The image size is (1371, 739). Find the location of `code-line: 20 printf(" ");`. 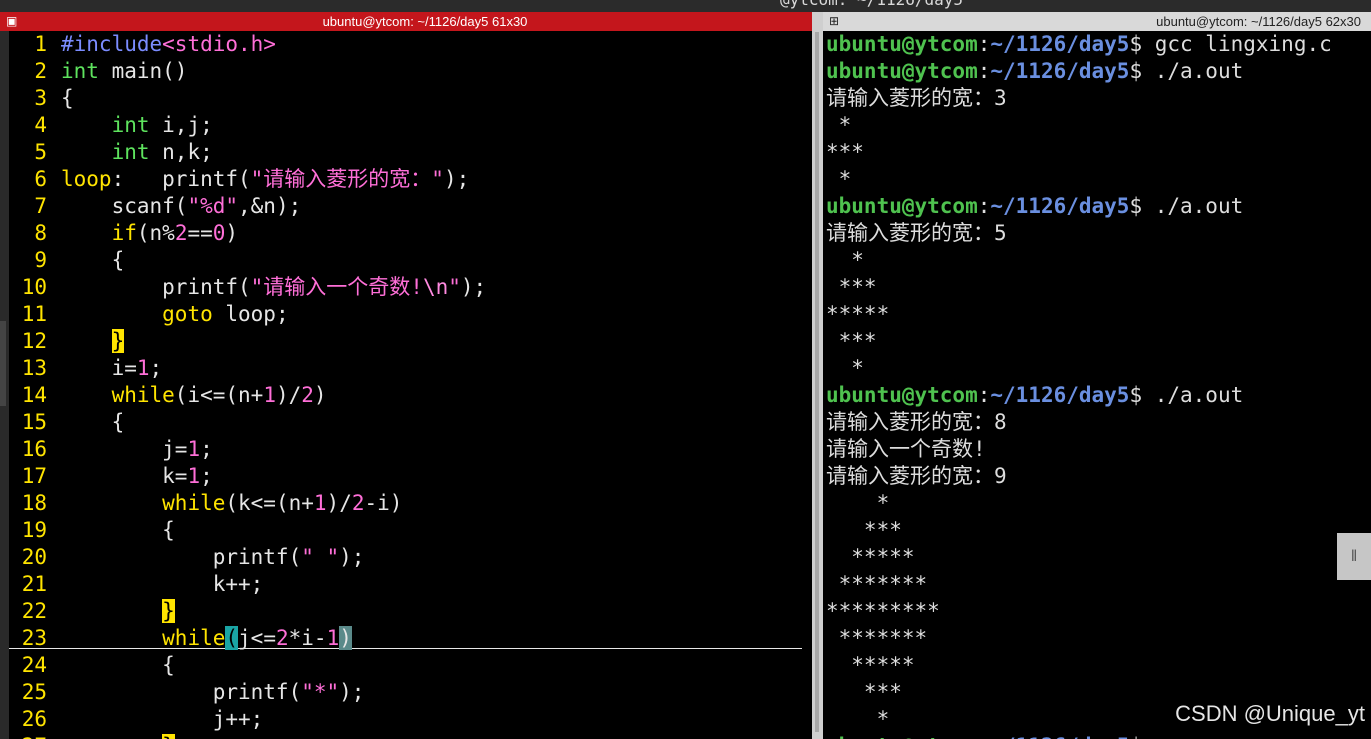

code-line: 20 printf(" "); is located at coordinates (410, 557).